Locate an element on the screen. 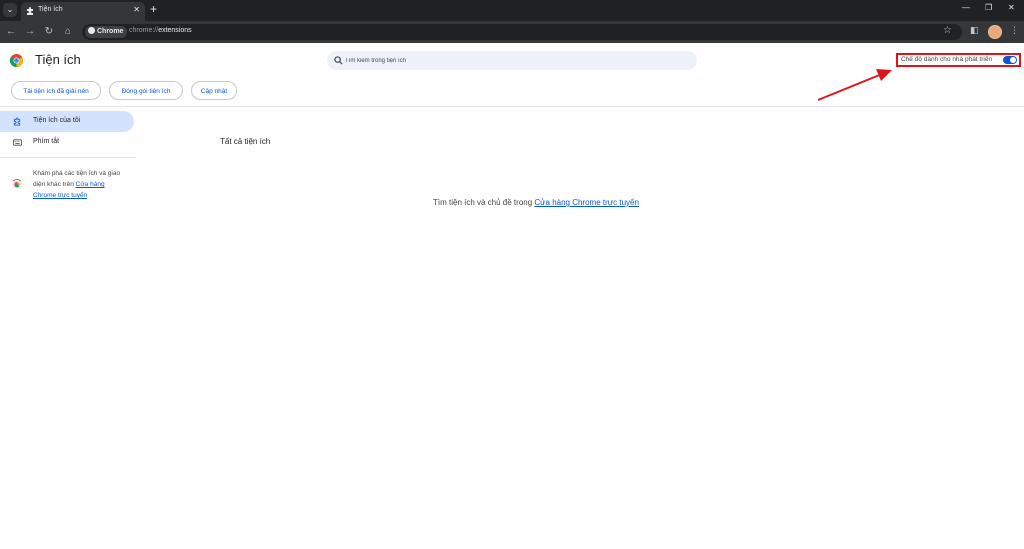 The image size is (1024, 549). minimize-button: — is located at coordinates (966, 7).